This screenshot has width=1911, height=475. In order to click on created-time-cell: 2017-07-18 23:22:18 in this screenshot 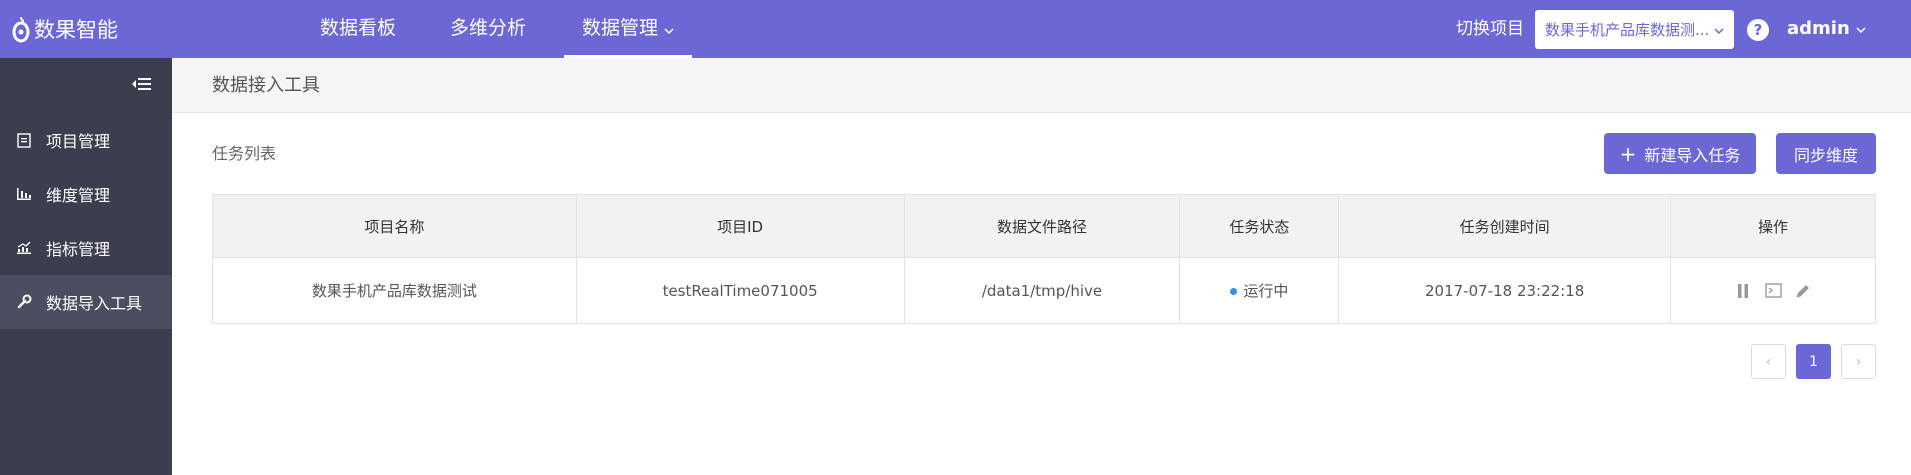, I will do `click(1505, 290)`.